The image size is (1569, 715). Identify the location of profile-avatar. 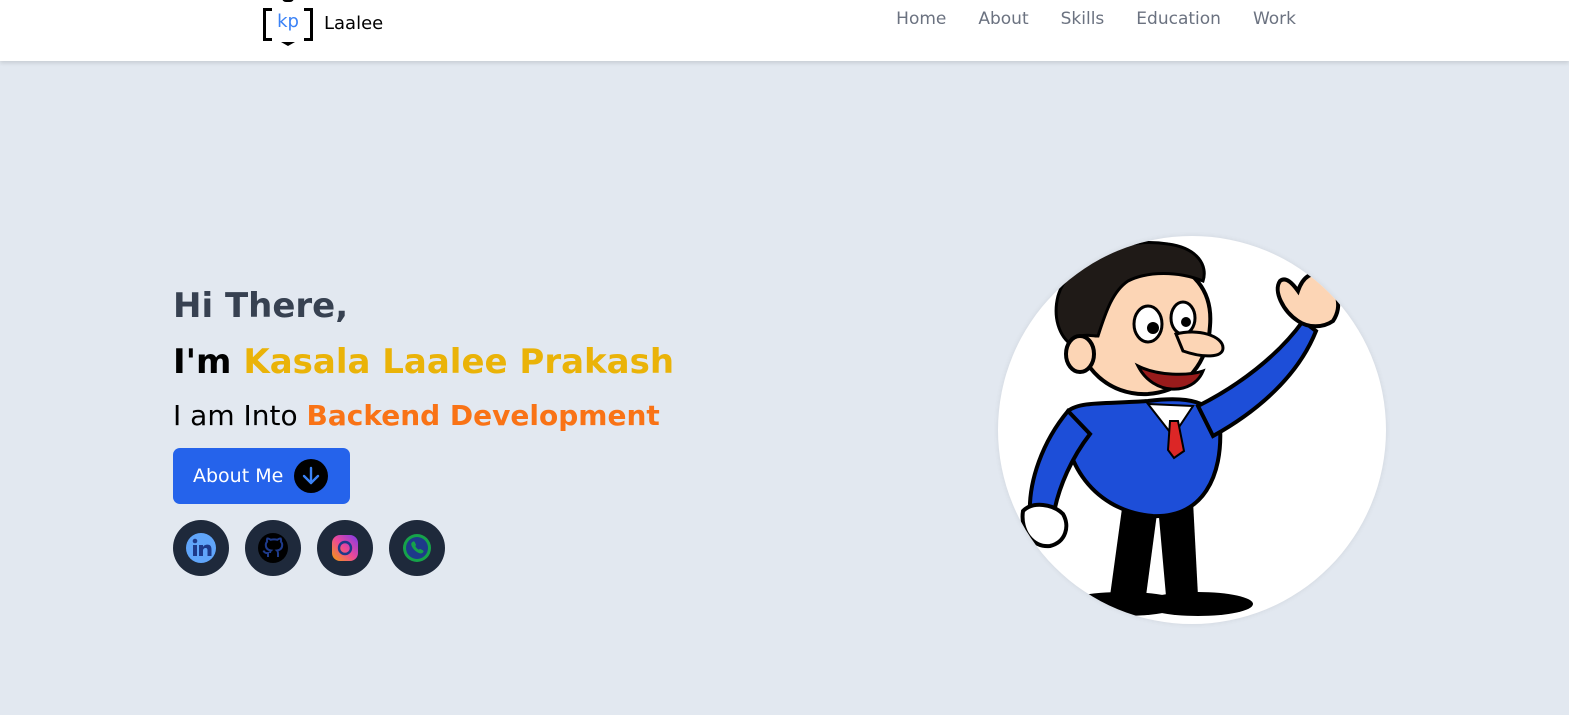
(1192, 430).